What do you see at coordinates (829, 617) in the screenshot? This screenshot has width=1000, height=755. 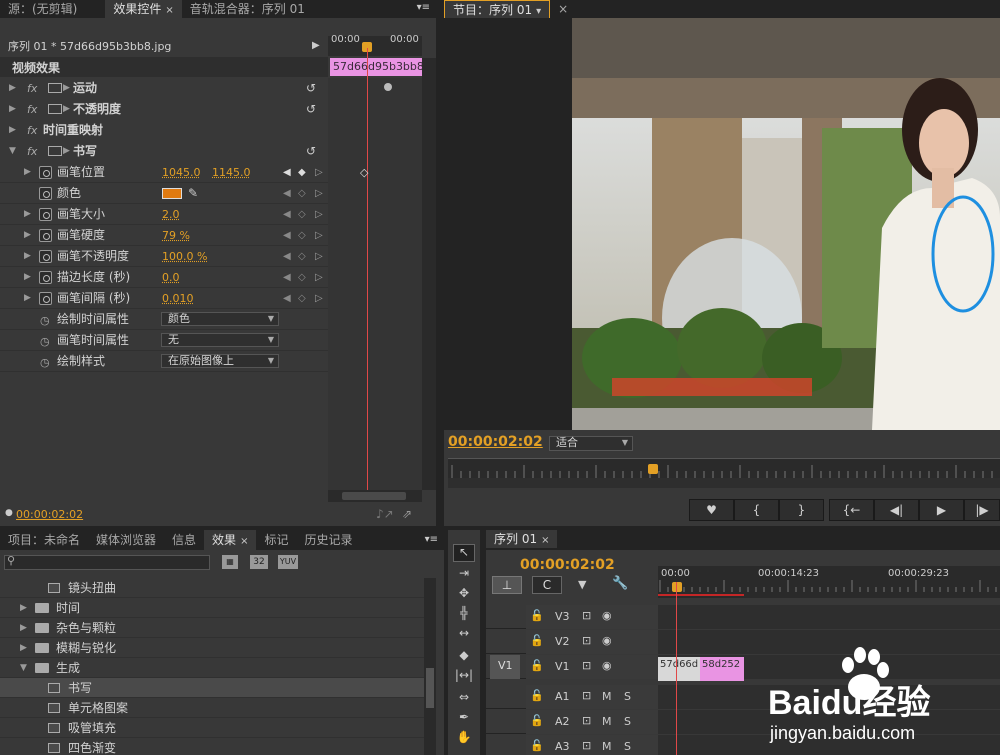 I see `track-lane` at bounding box center [829, 617].